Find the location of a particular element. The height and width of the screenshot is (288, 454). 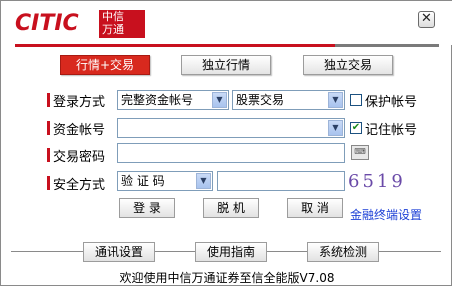

login-type-value: 股票交易 is located at coordinates (260, 100).